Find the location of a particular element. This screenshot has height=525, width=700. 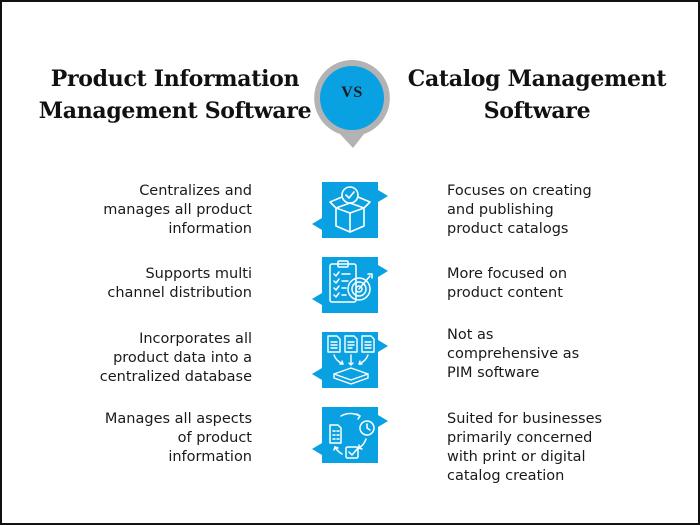

pim-point-3-line: centralized database is located at coordinates (175, 377).